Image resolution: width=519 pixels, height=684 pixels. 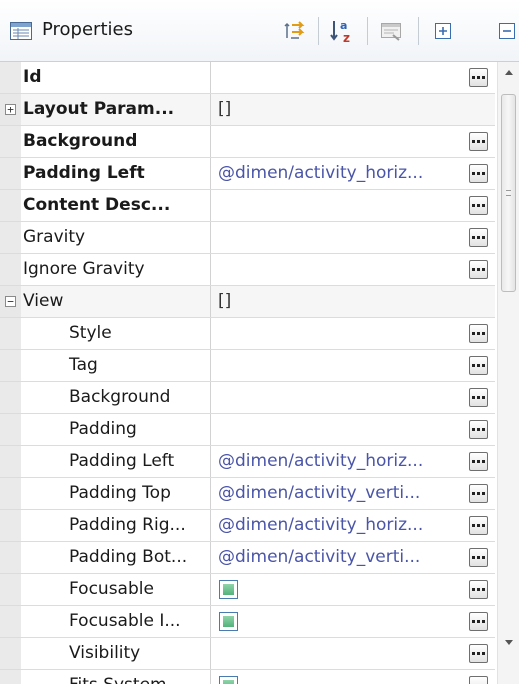 I want to click on vertical-scrollbar, so click(x=508, y=373).